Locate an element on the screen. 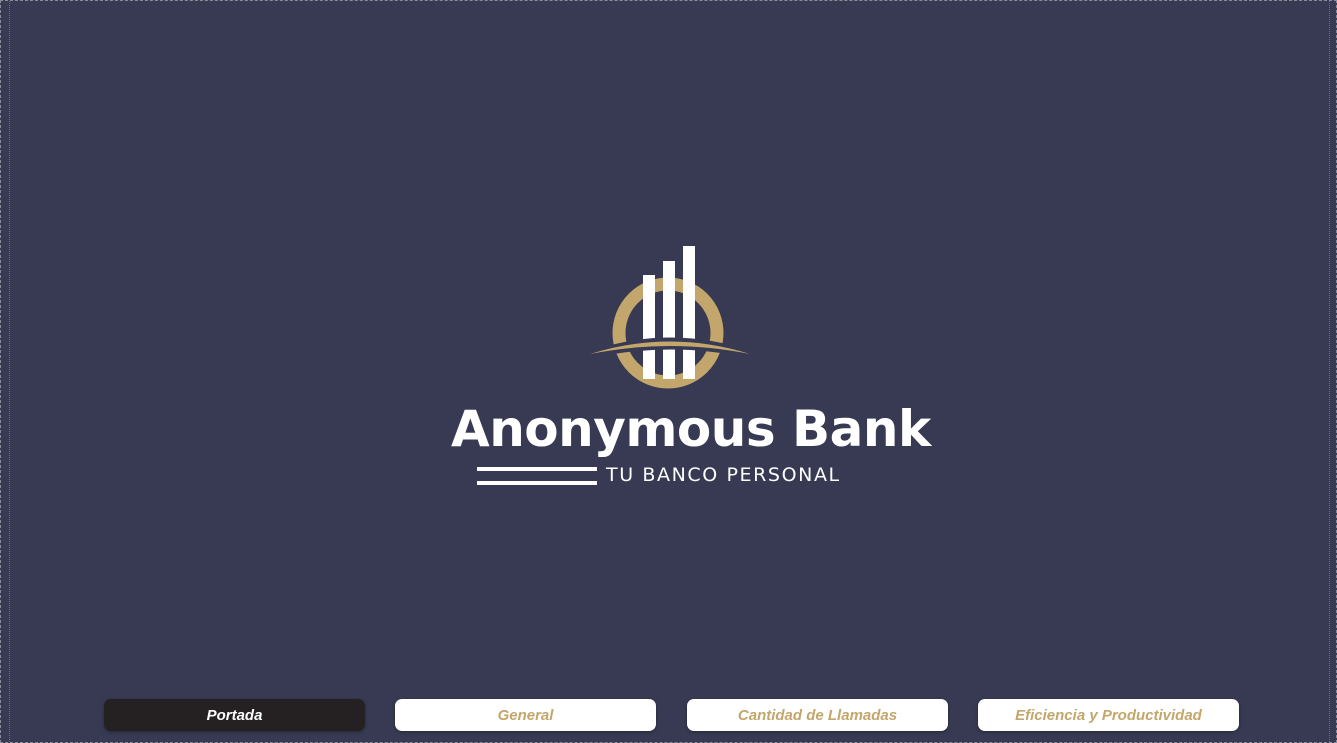 This screenshot has width=1337, height=743. bar-chart-circle-icon is located at coordinates (671, 317).